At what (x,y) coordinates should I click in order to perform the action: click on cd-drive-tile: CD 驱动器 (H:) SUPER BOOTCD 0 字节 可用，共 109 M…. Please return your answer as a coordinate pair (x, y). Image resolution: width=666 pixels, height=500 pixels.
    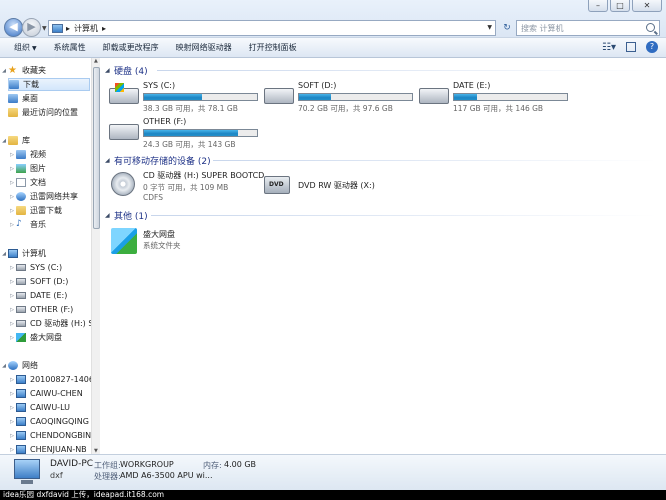
    Looking at the image, I should click on (186, 190).